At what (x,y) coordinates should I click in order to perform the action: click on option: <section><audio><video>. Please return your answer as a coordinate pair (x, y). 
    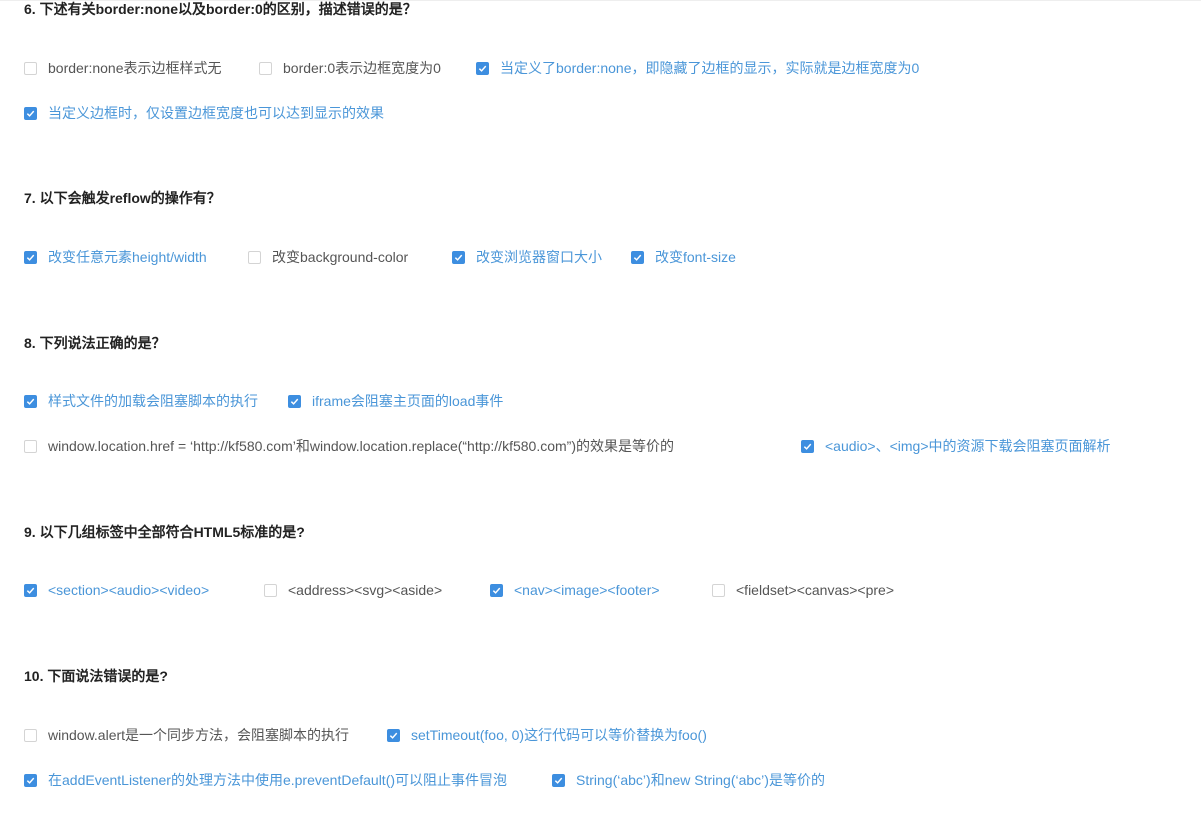
    Looking at the image, I should click on (116, 590).